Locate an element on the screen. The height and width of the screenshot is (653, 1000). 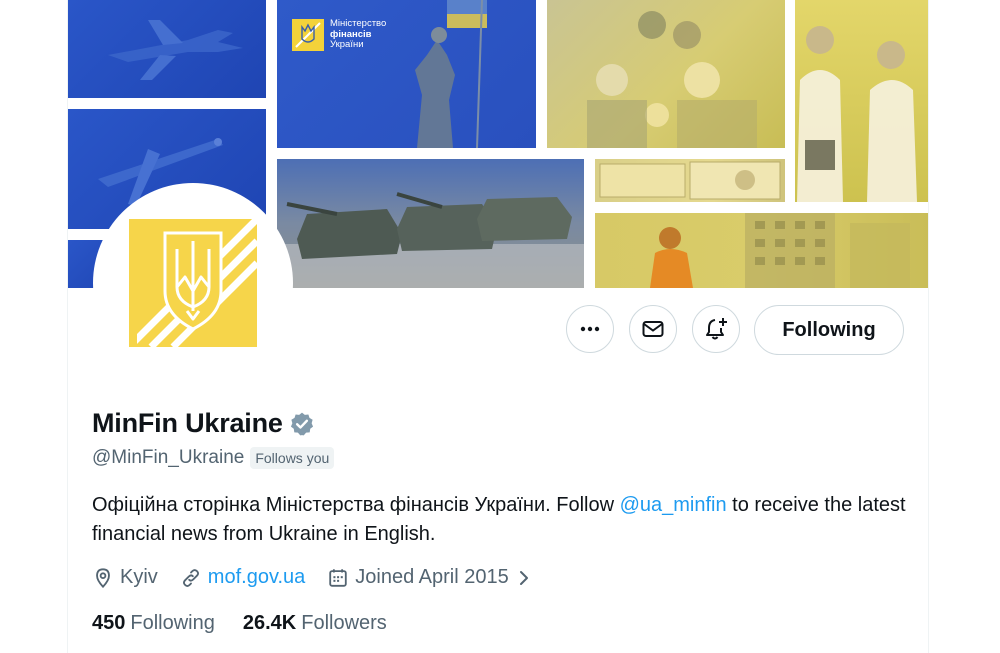
profile-stats: 450 Following 26.4K Followers is located at coordinates (253, 623).